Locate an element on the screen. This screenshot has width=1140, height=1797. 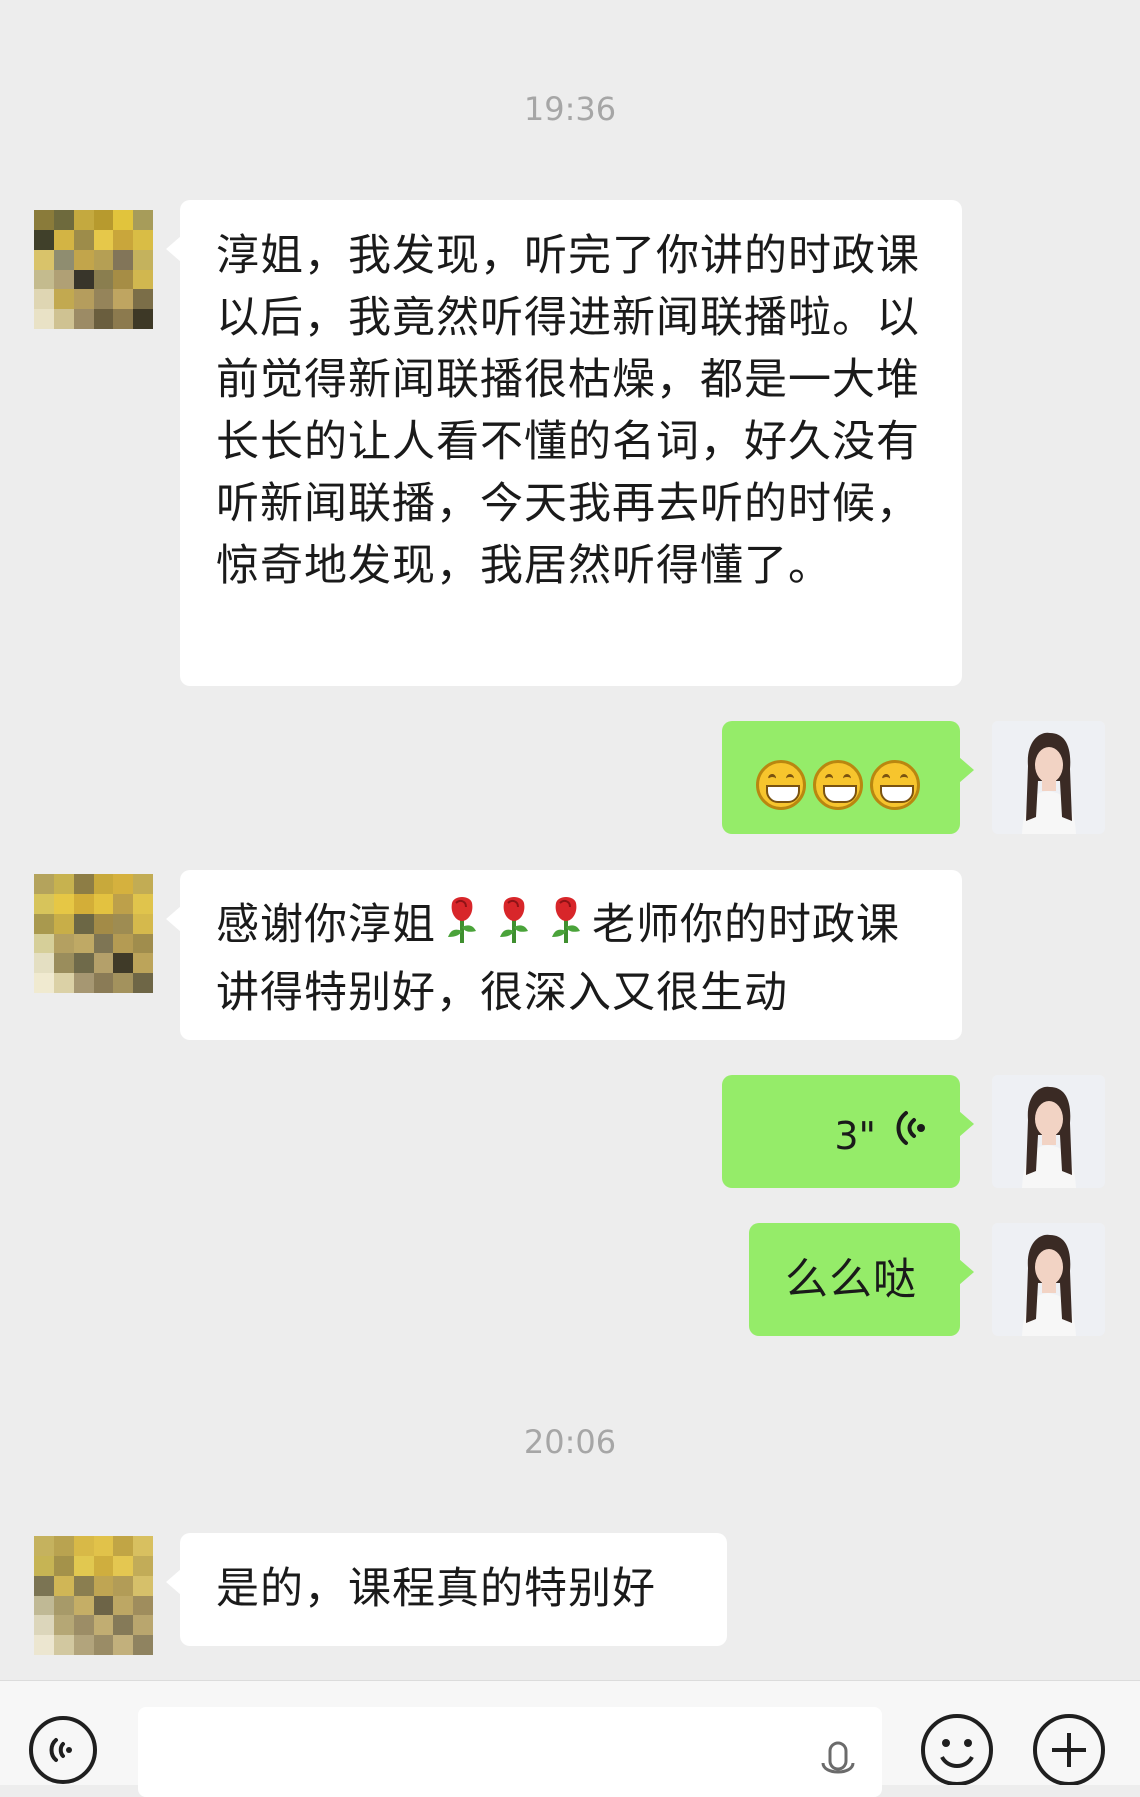
message-text: 感谢你淳姐 老师你的时政课讲得特别好，很深入又很生动 is located at coordinates (572, 958).